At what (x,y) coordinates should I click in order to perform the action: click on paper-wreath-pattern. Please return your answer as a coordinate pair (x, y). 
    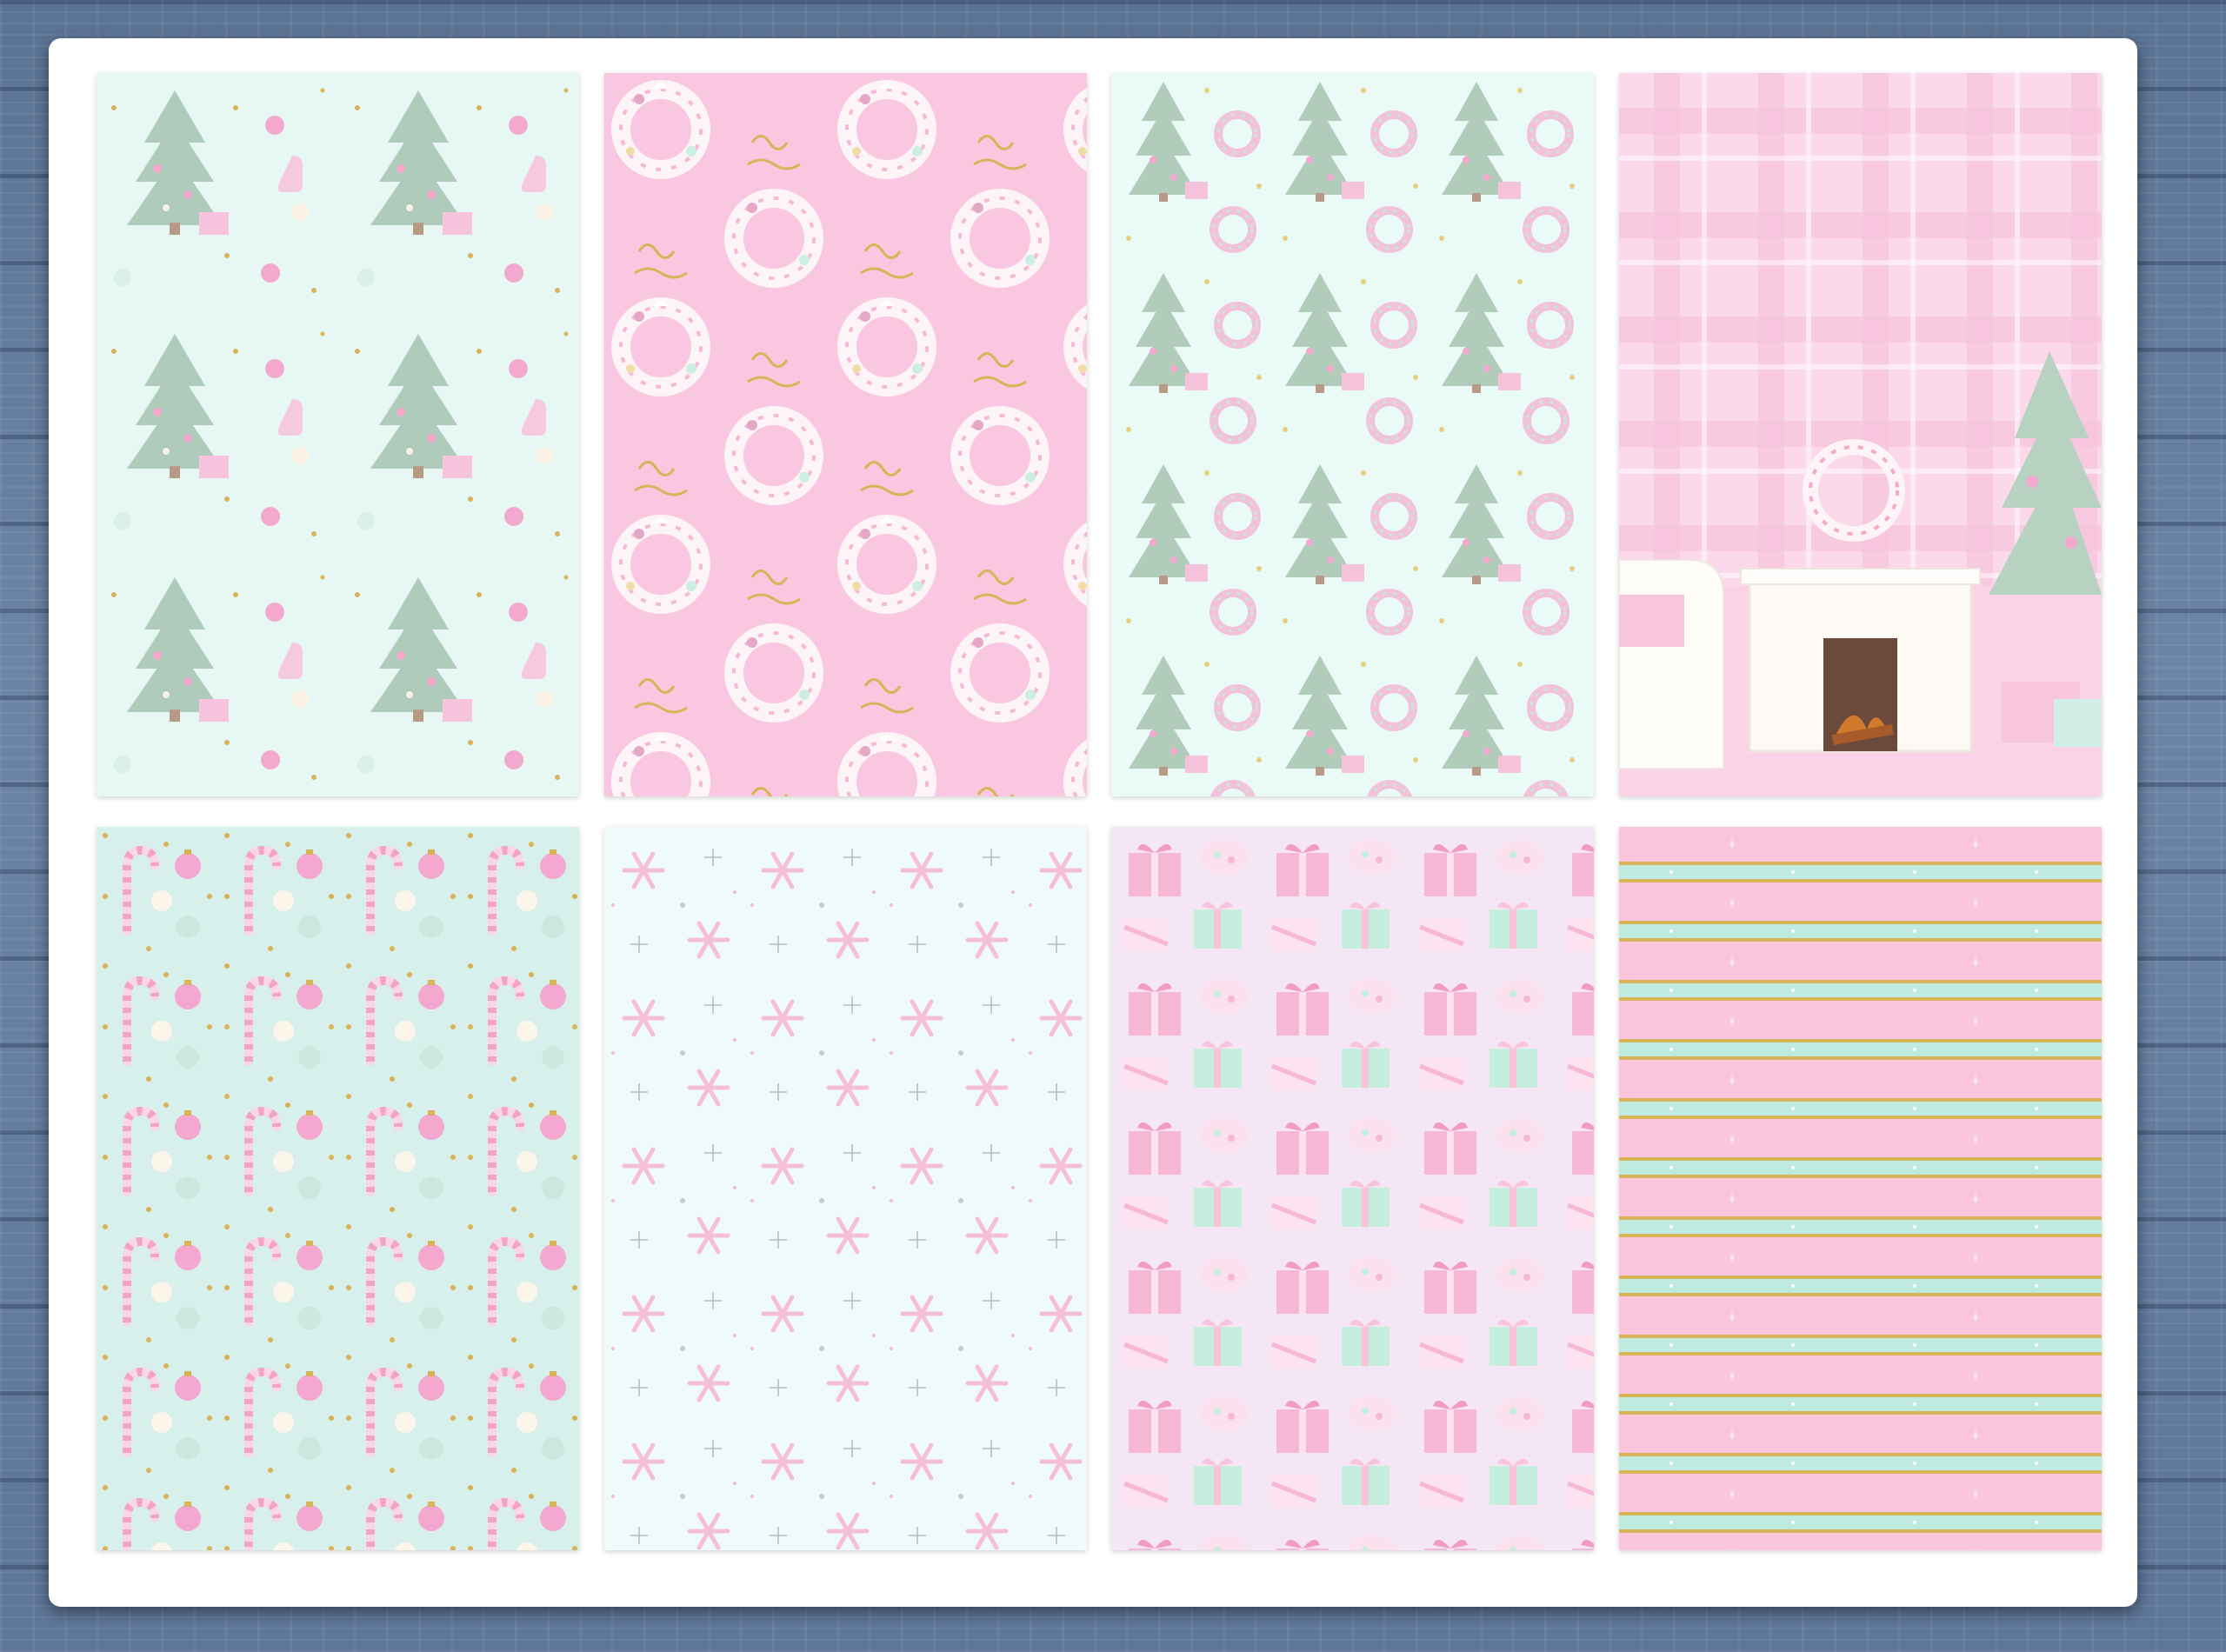
    Looking at the image, I should click on (845, 434).